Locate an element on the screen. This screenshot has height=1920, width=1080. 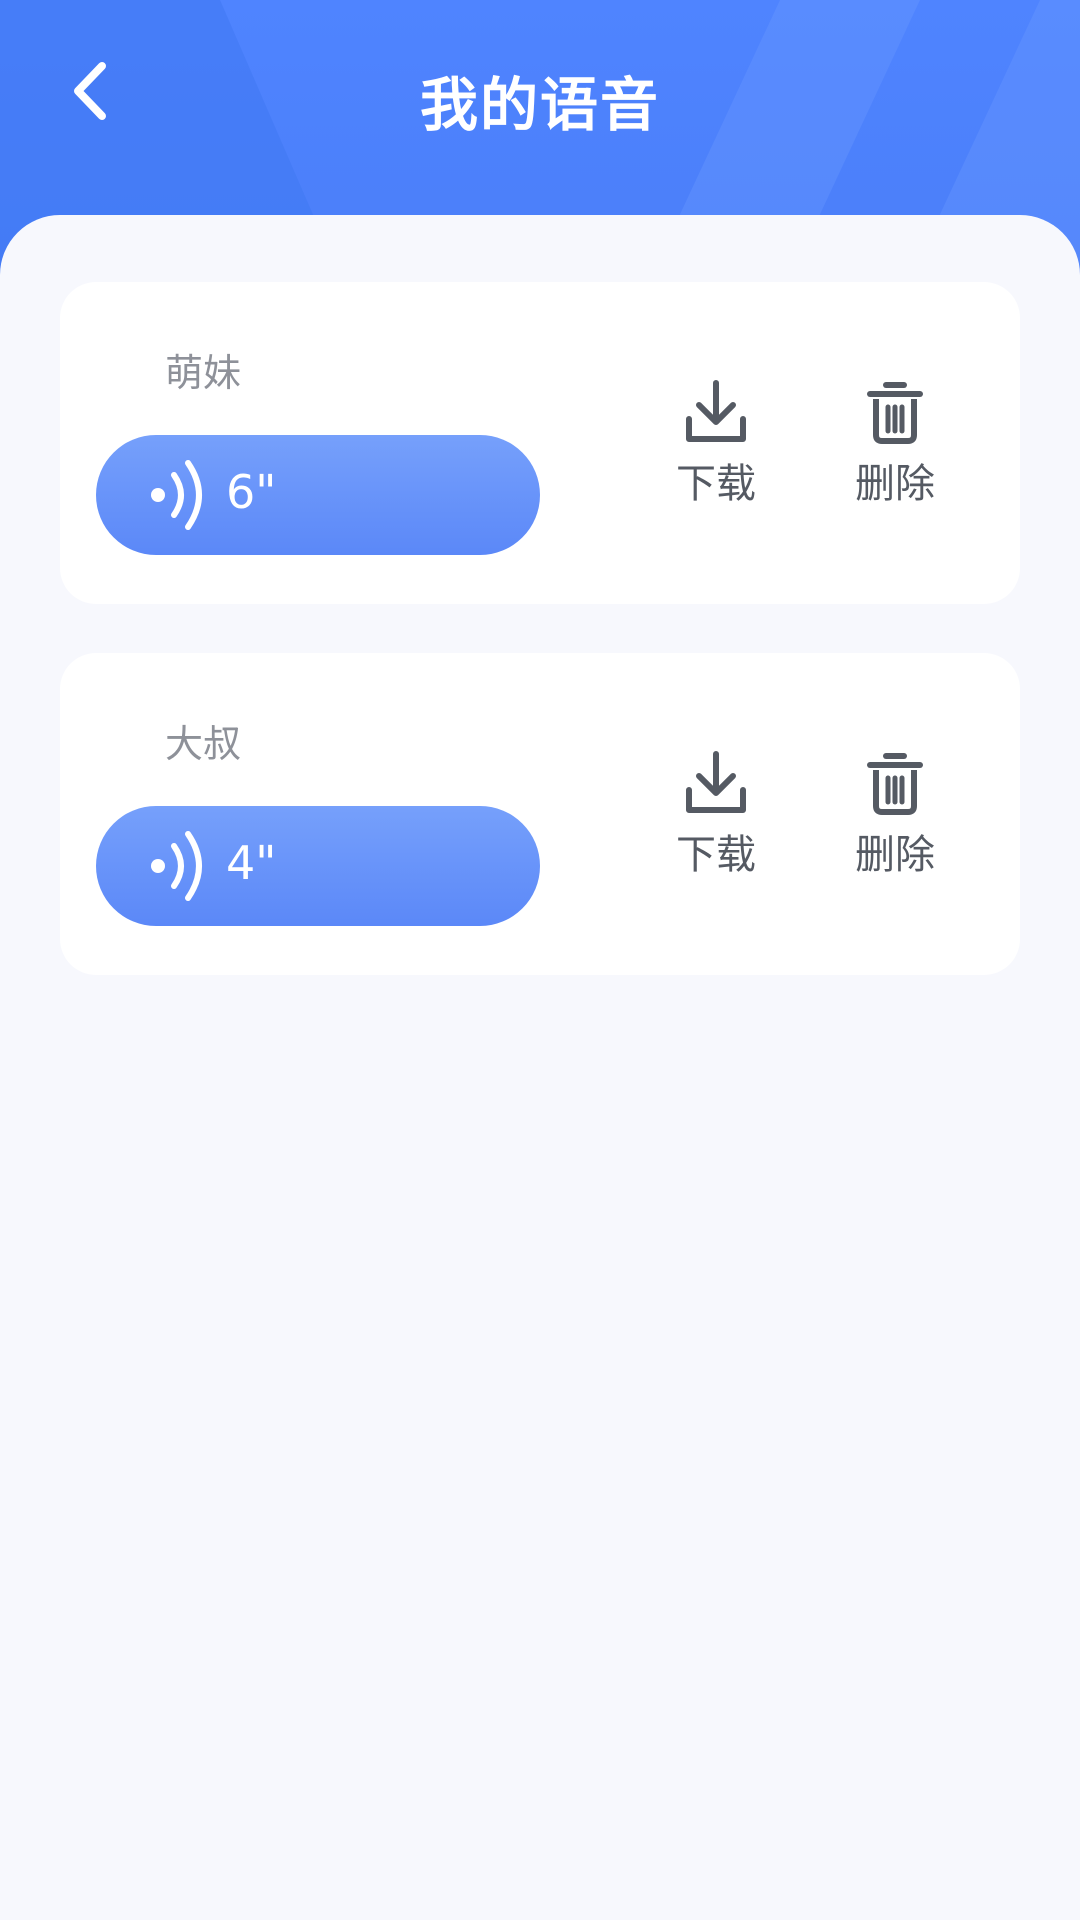
voice-card: 萌妹 6" 下载 删除 is located at coordinates (540, 443).